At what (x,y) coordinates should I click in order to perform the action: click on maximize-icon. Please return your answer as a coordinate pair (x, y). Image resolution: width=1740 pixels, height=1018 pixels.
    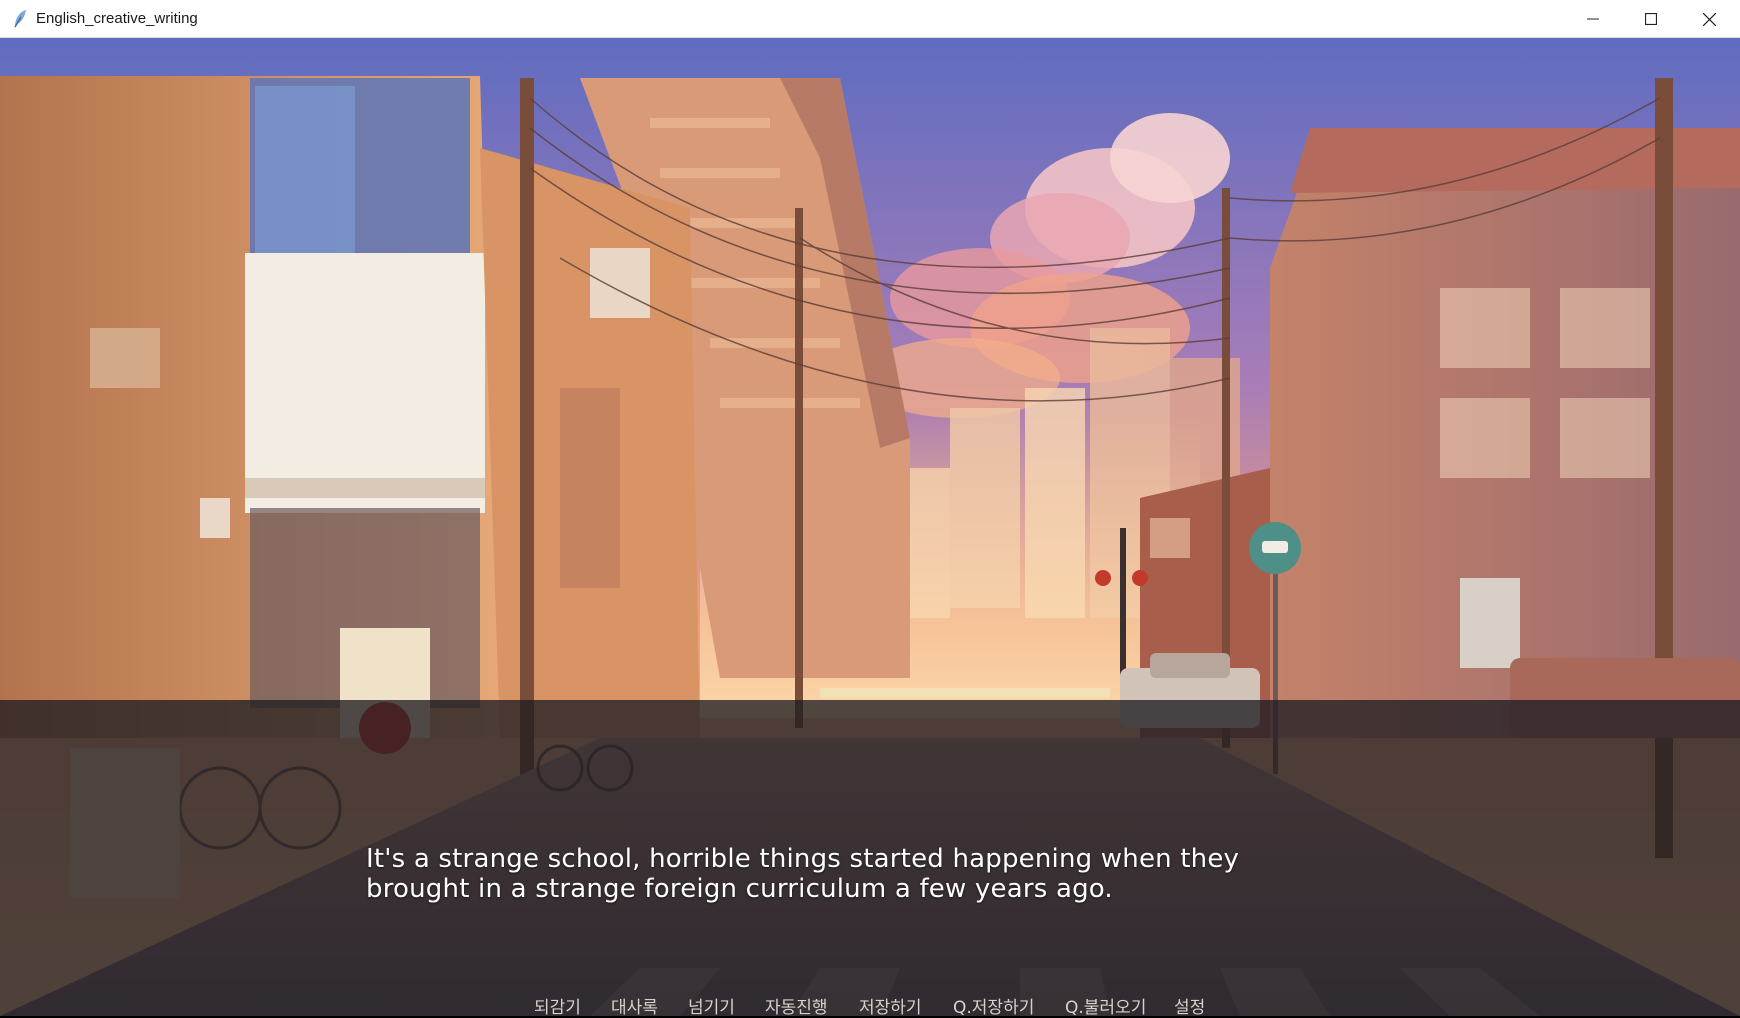
    Looking at the image, I should click on (1651, 19).